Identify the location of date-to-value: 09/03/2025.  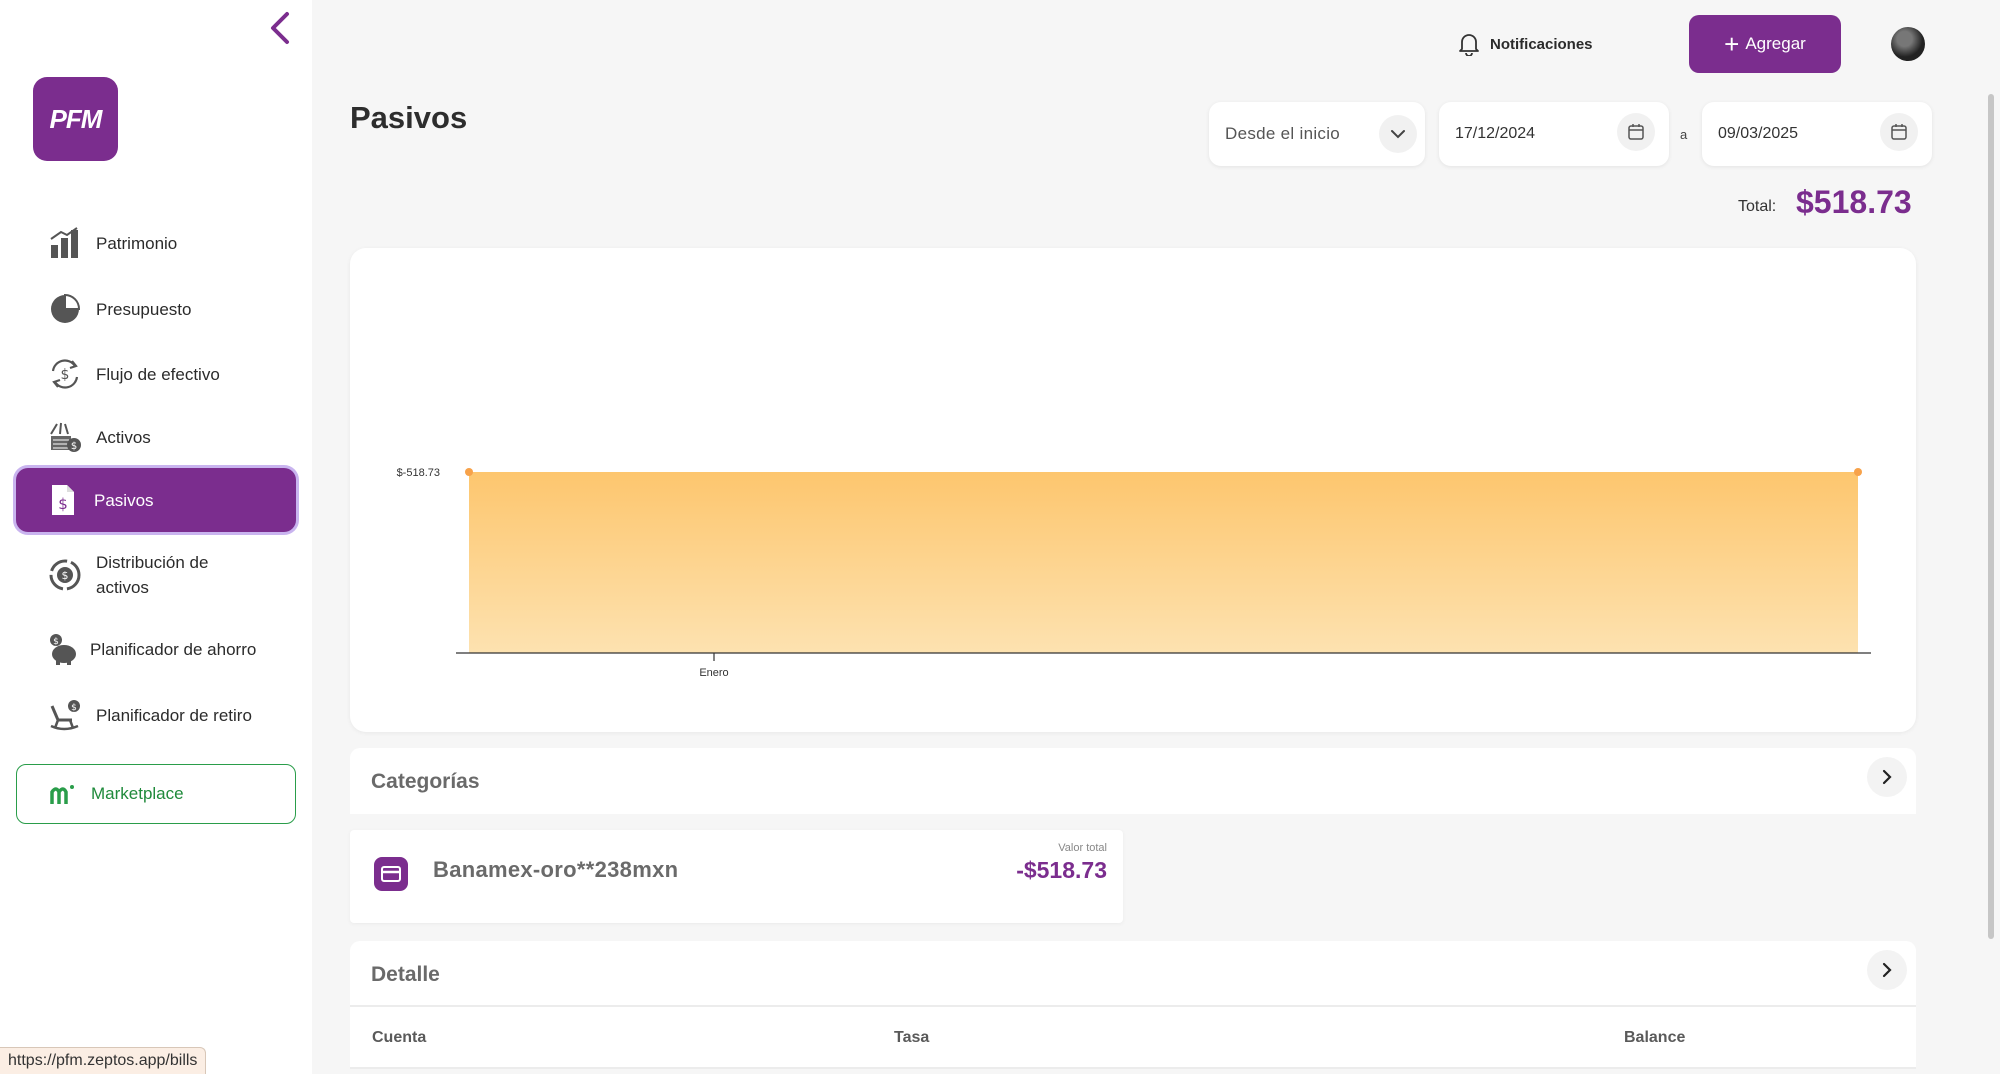
(1758, 133).